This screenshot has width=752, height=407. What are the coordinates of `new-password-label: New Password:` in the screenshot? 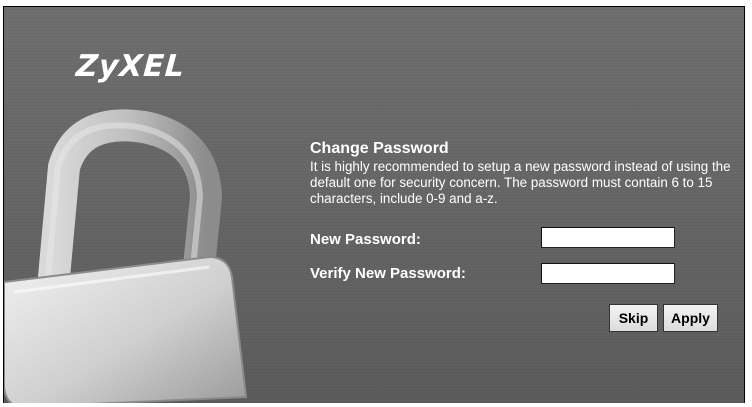 It's located at (365, 239).